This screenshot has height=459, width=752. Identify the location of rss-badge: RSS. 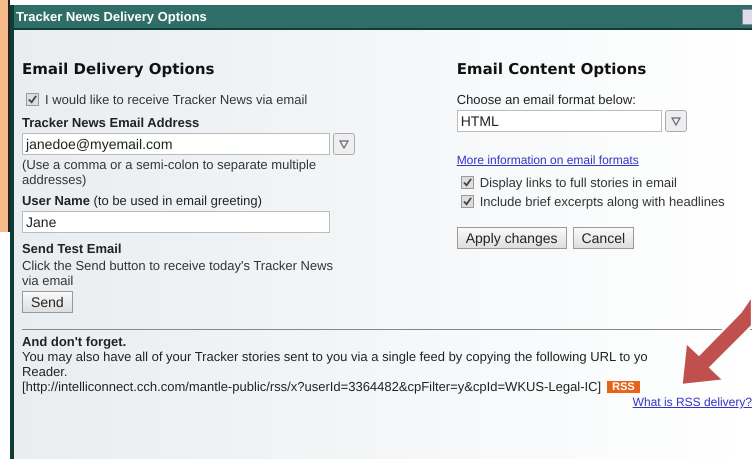
(623, 386).